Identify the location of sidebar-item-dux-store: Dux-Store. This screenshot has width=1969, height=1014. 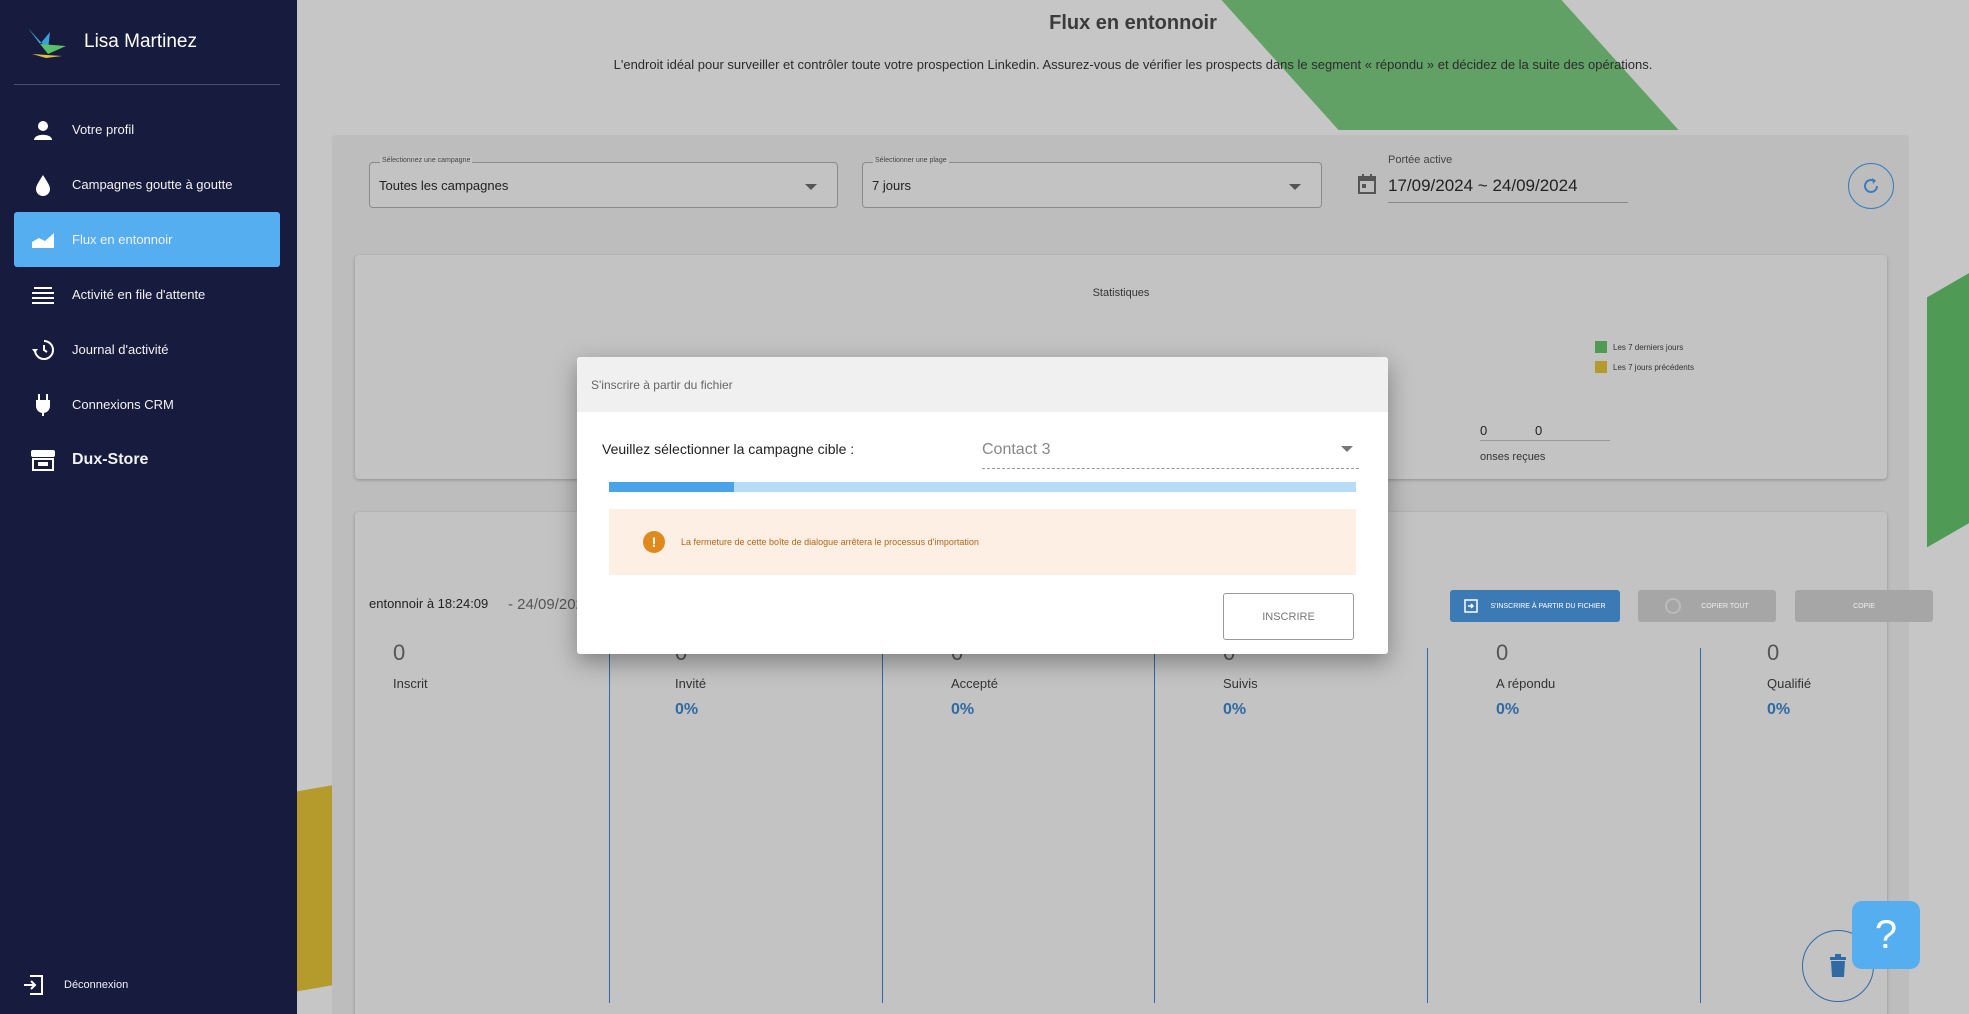
(147, 459).